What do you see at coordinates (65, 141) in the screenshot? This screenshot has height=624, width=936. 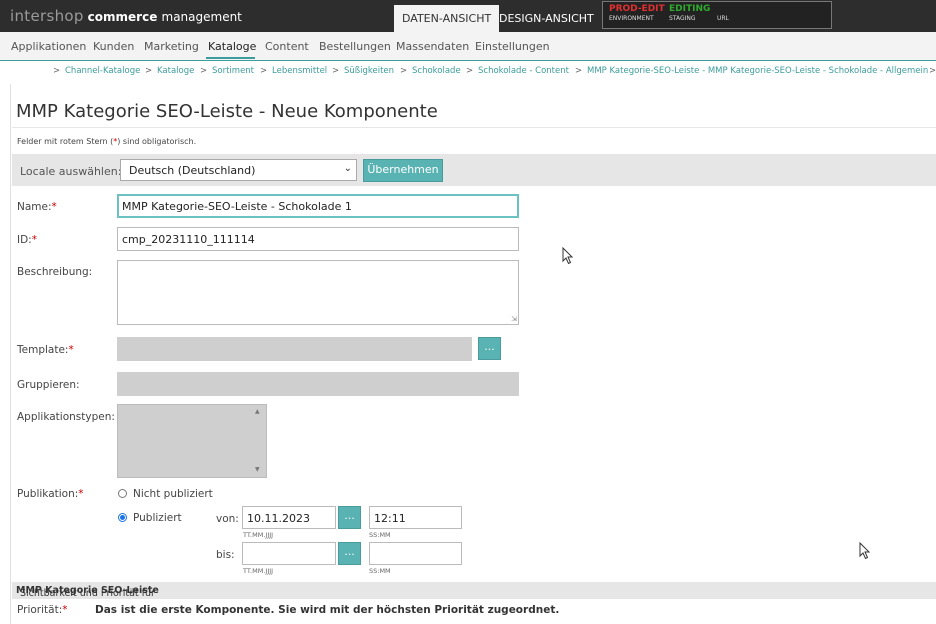 I see `required-note-before: Felder mit rotem Stern (` at bounding box center [65, 141].